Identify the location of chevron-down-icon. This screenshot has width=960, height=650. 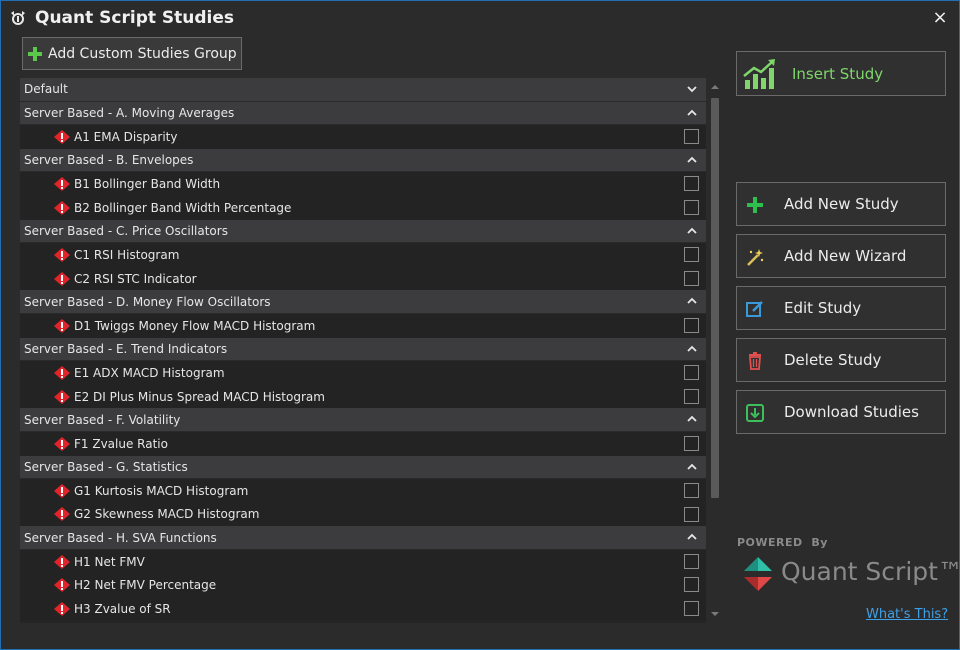
(692, 89).